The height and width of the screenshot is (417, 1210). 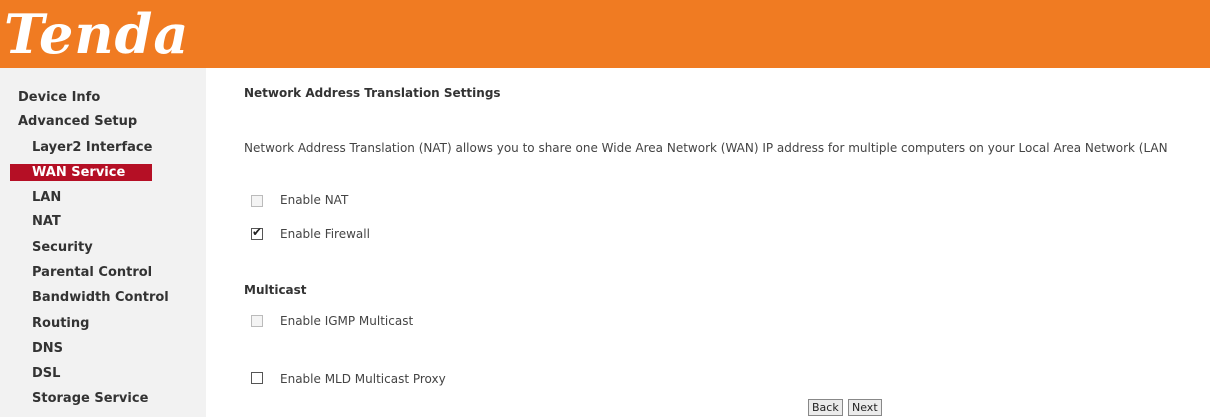 What do you see at coordinates (97, 34) in the screenshot?
I see `tenda-logo: Tenda` at bounding box center [97, 34].